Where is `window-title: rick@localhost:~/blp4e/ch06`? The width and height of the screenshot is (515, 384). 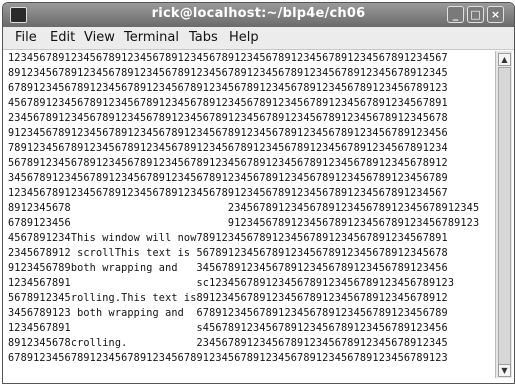
window-title: rick@localhost:~/blp4e/ch06 is located at coordinates (258, 13).